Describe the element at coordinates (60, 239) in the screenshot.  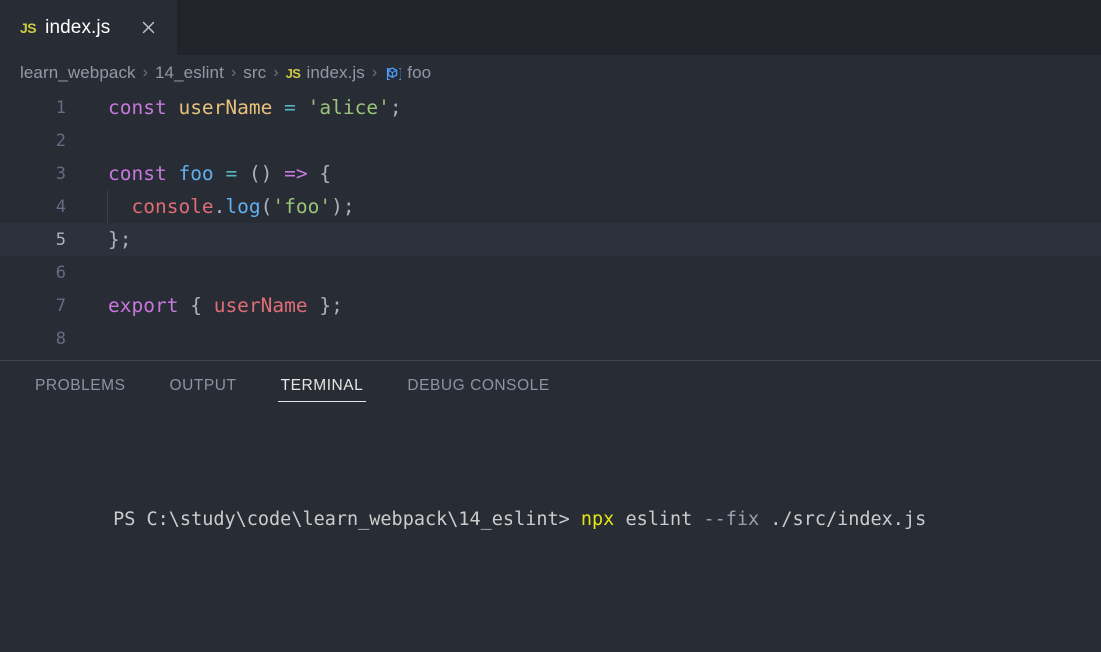
I see `line-number-5: 5` at that location.